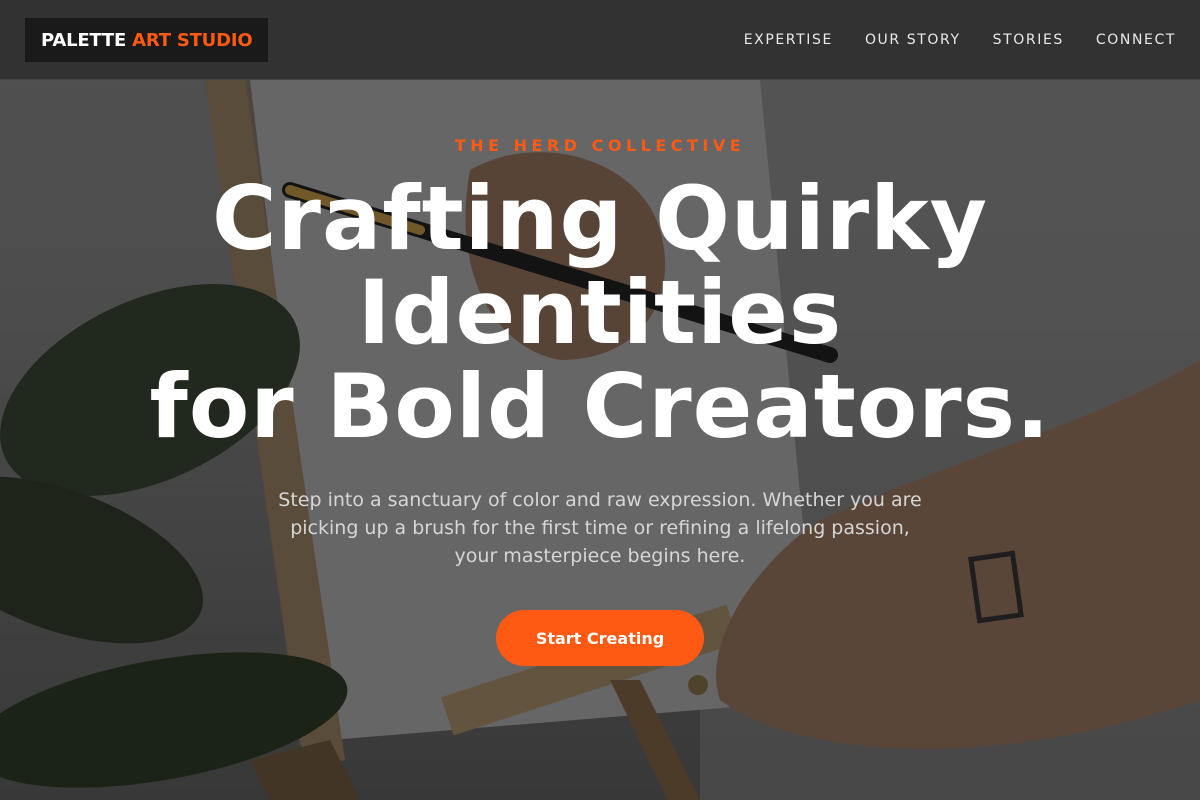 Image resolution: width=1200 pixels, height=800 pixels. What do you see at coordinates (788, 40) in the screenshot?
I see `nav-link-expertise: EXPERTISE` at bounding box center [788, 40].